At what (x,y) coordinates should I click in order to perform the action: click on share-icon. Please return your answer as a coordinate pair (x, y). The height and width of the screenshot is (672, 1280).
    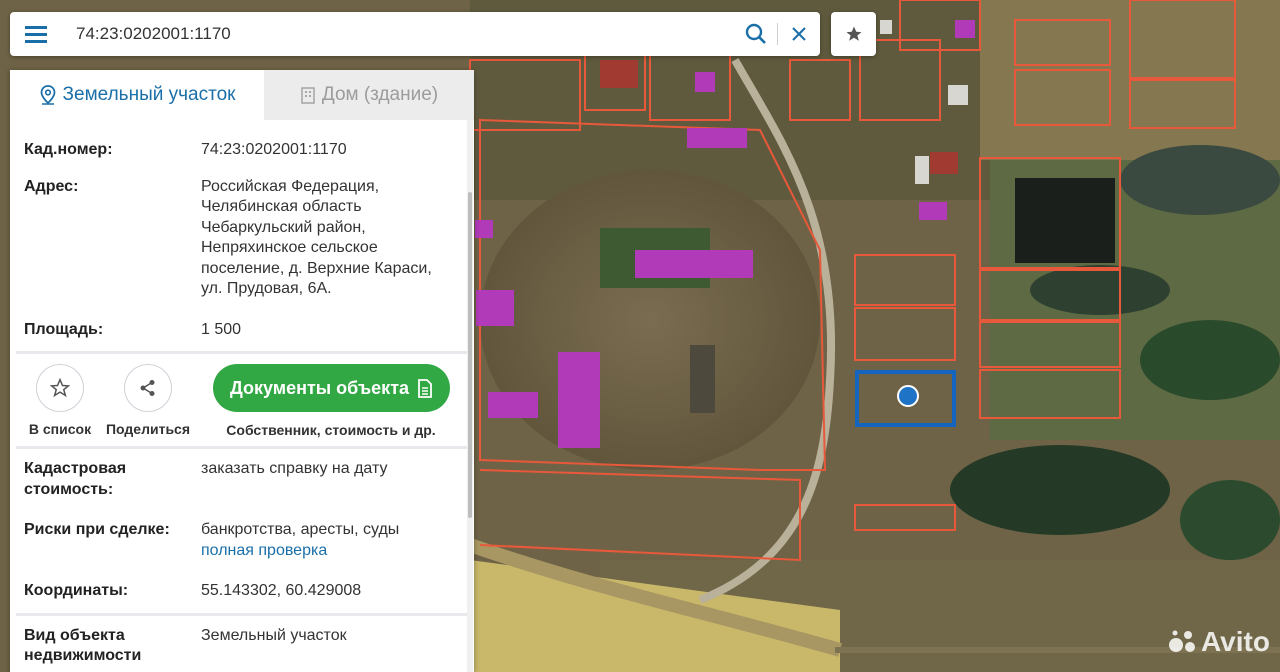
    Looking at the image, I should click on (147, 388).